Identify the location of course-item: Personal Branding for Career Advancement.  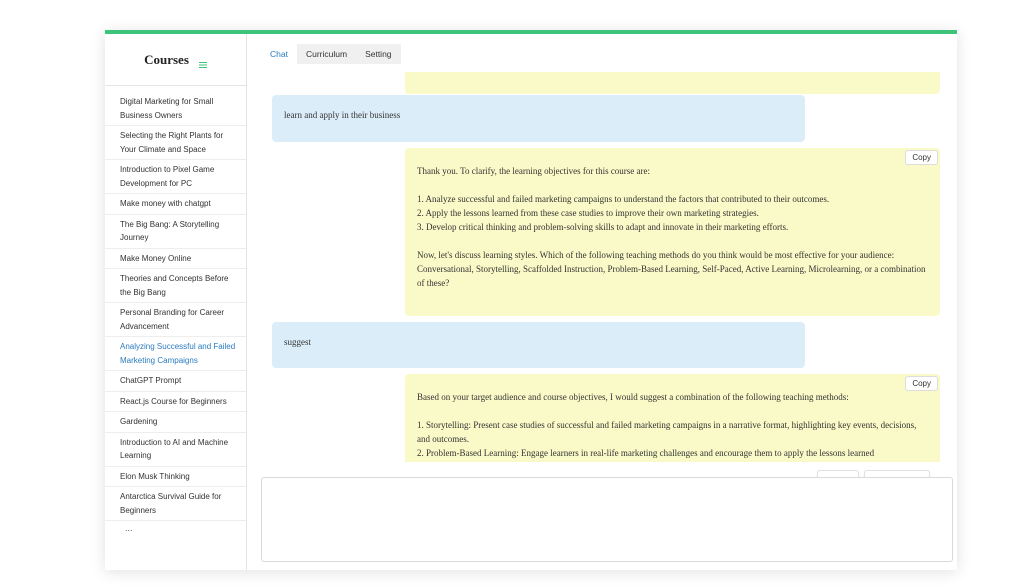
(175, 320).